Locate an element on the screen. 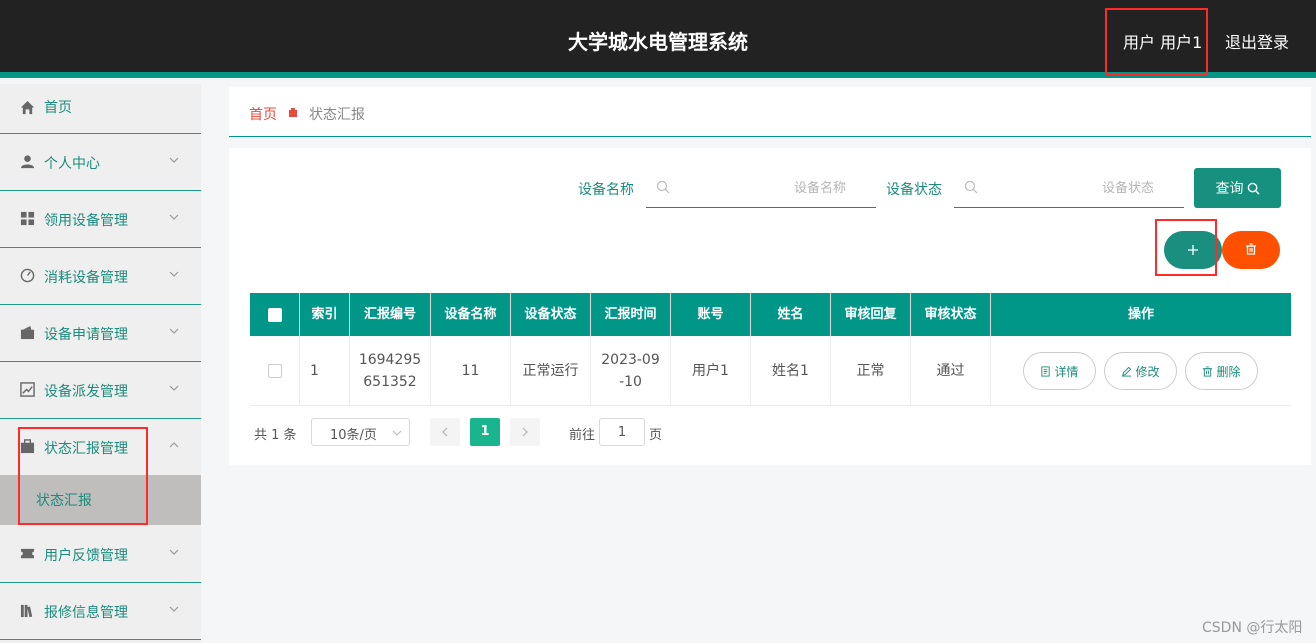  page-suffix-label: 页 is located at coordinates (656, 435).